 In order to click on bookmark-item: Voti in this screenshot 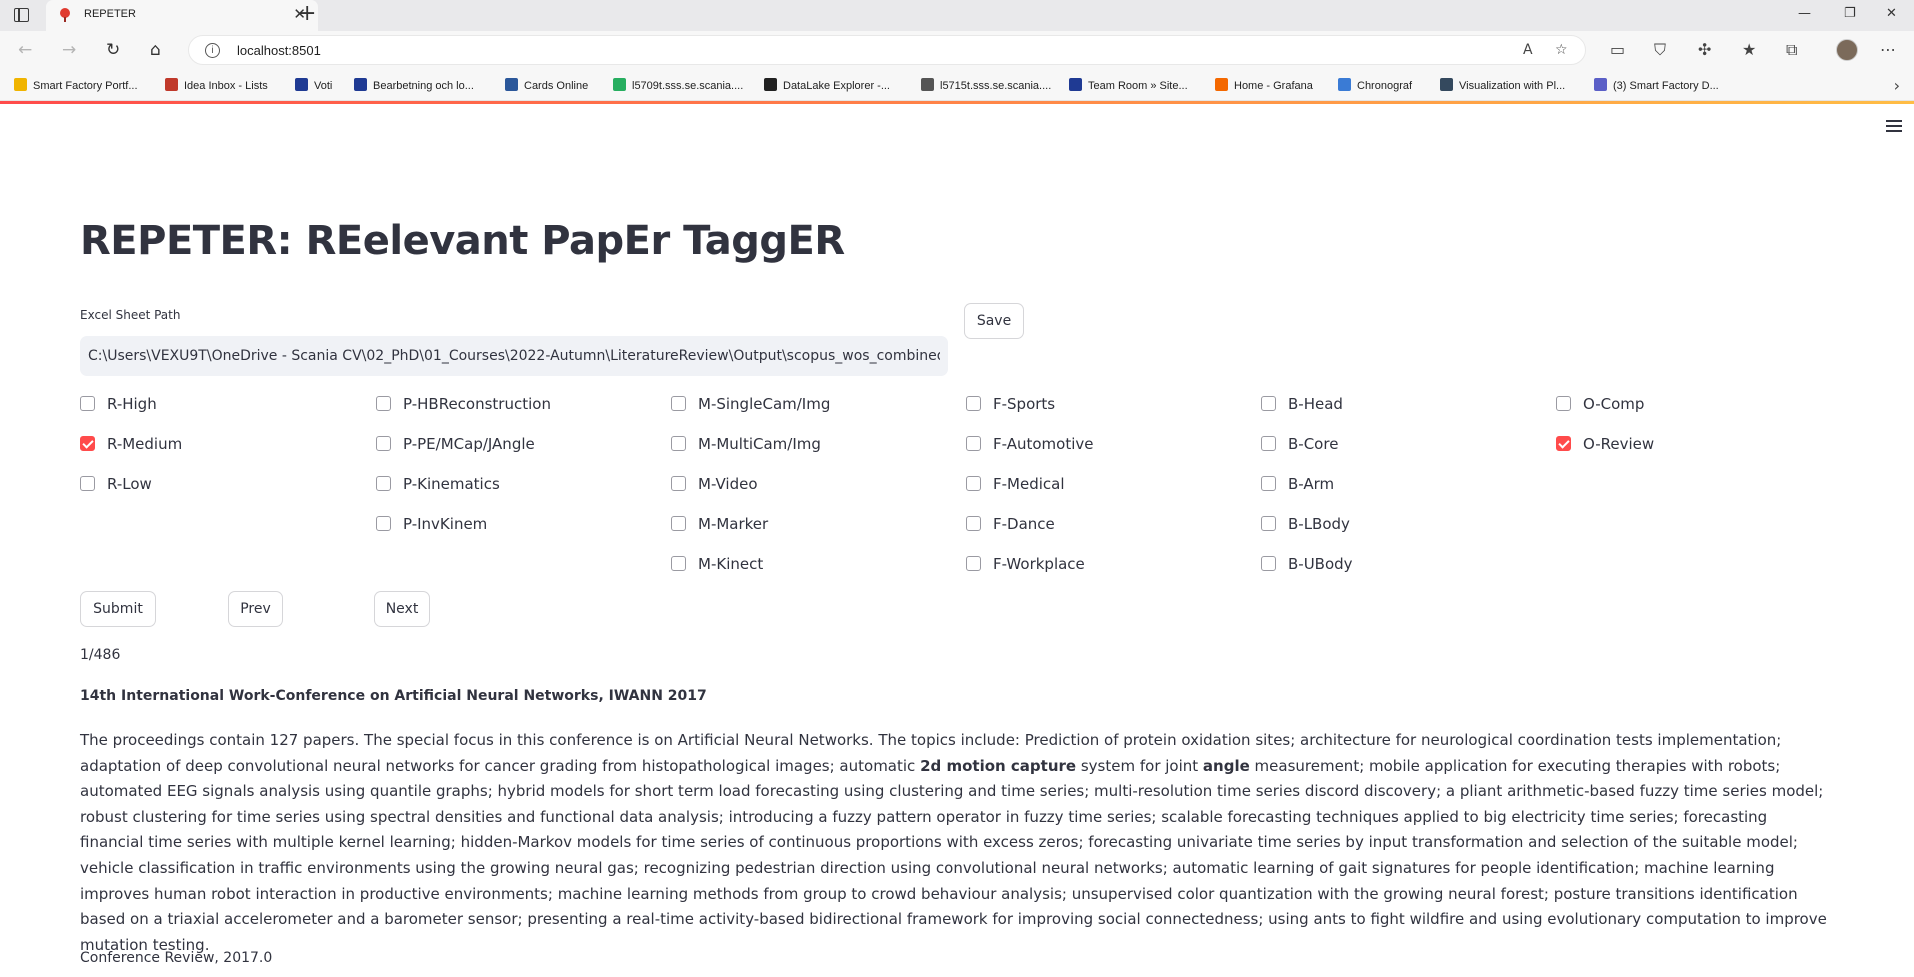, I will do `click(313, 85)`.